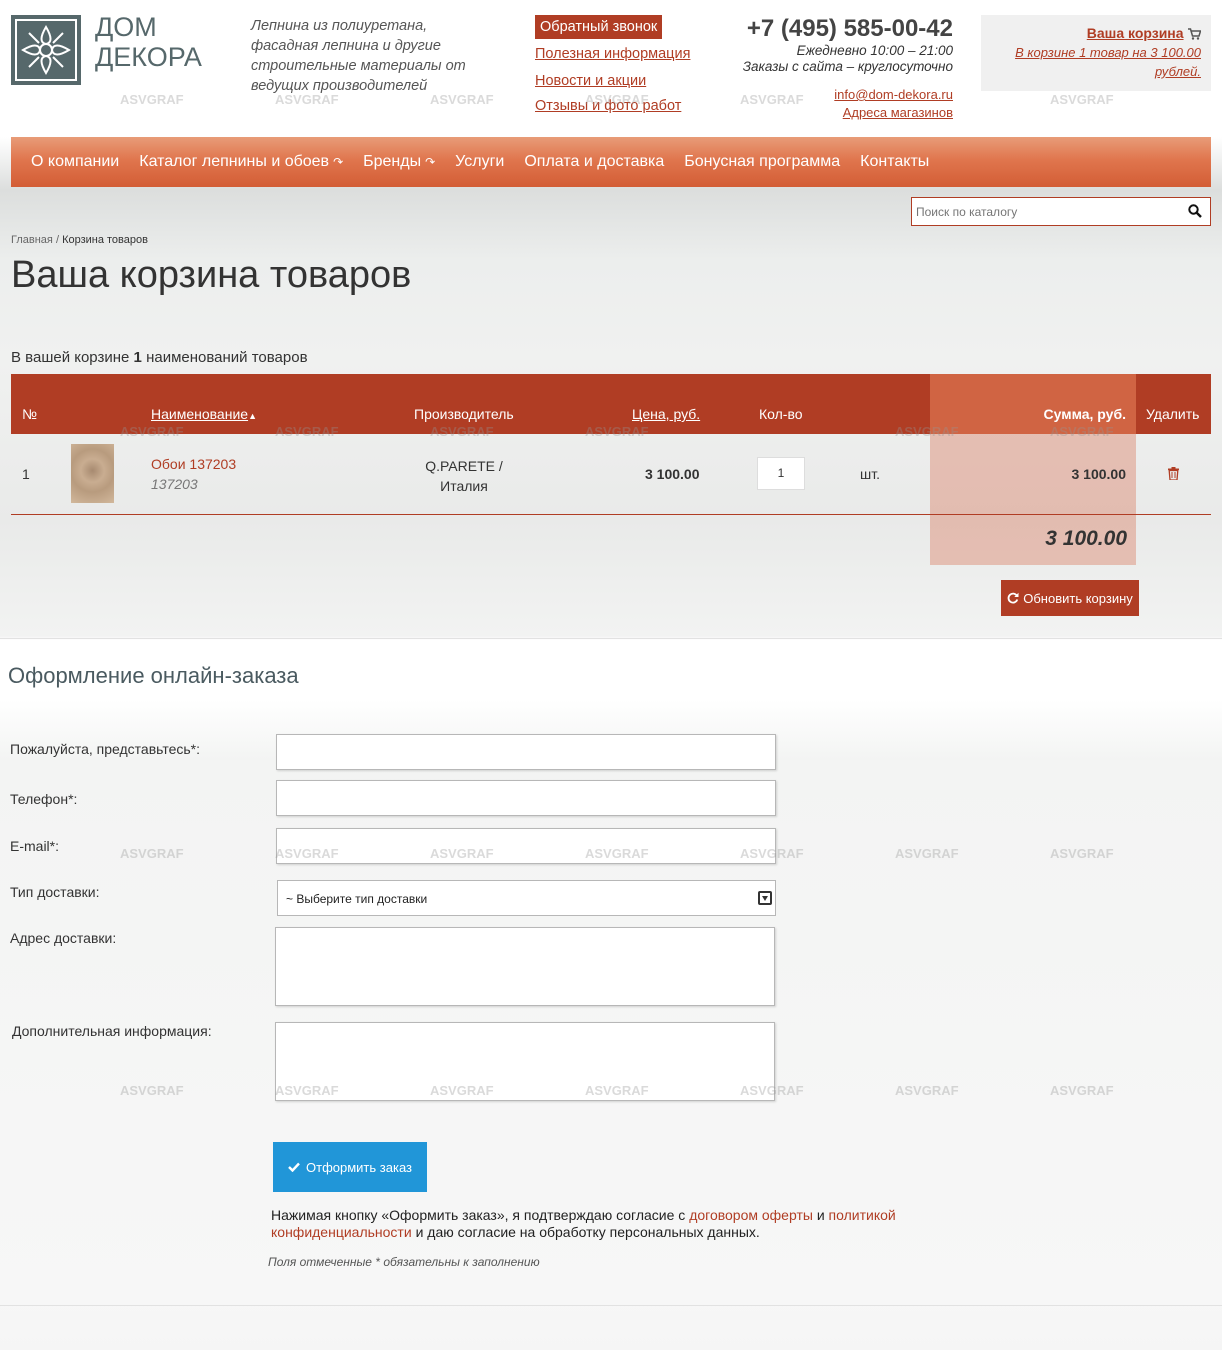 Image resolution: width=1222 pixels, height=1350 pixels. What do you see at coordinates (26, 474) in the screenshot?
I see `row-num: 1` at bounding box center [26, 474].